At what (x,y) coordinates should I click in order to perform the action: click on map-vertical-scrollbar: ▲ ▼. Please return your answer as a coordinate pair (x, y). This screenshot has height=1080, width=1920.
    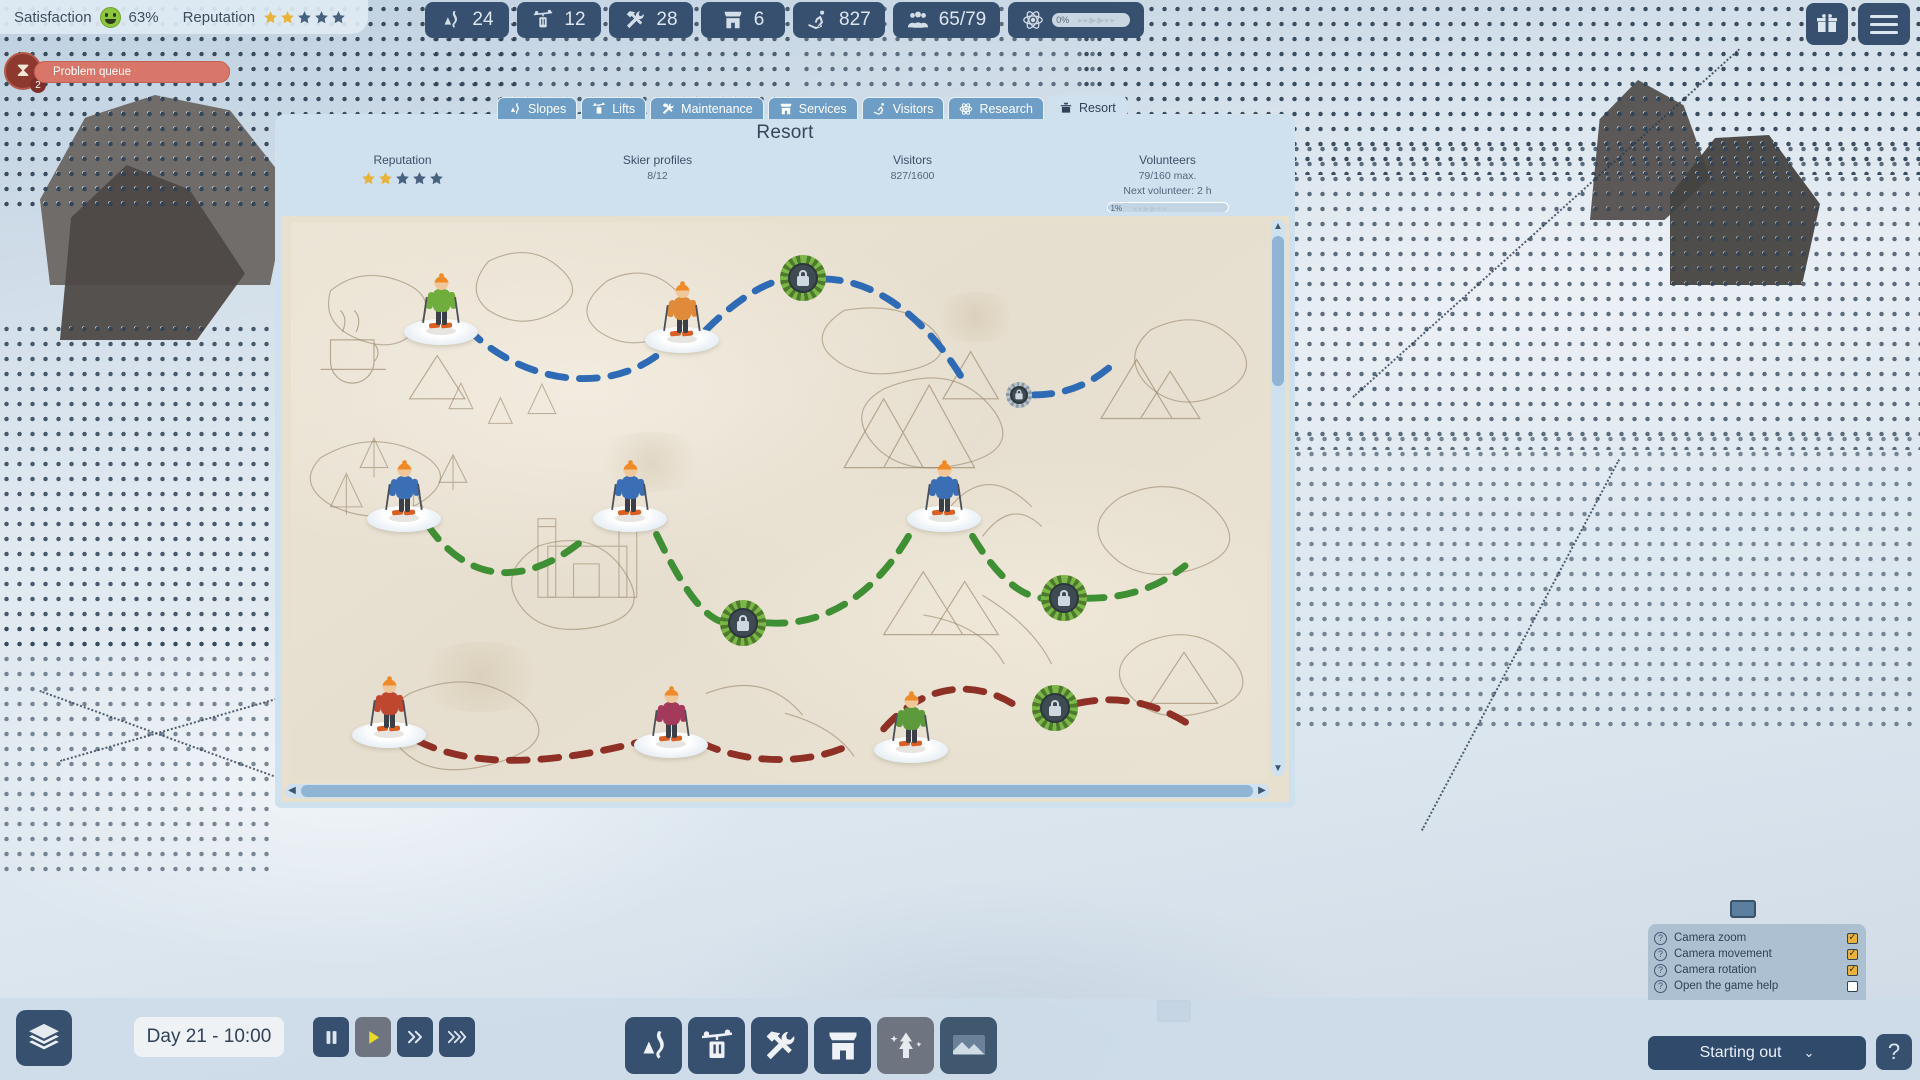
    Looking at the image, I should click on (1278, 498).